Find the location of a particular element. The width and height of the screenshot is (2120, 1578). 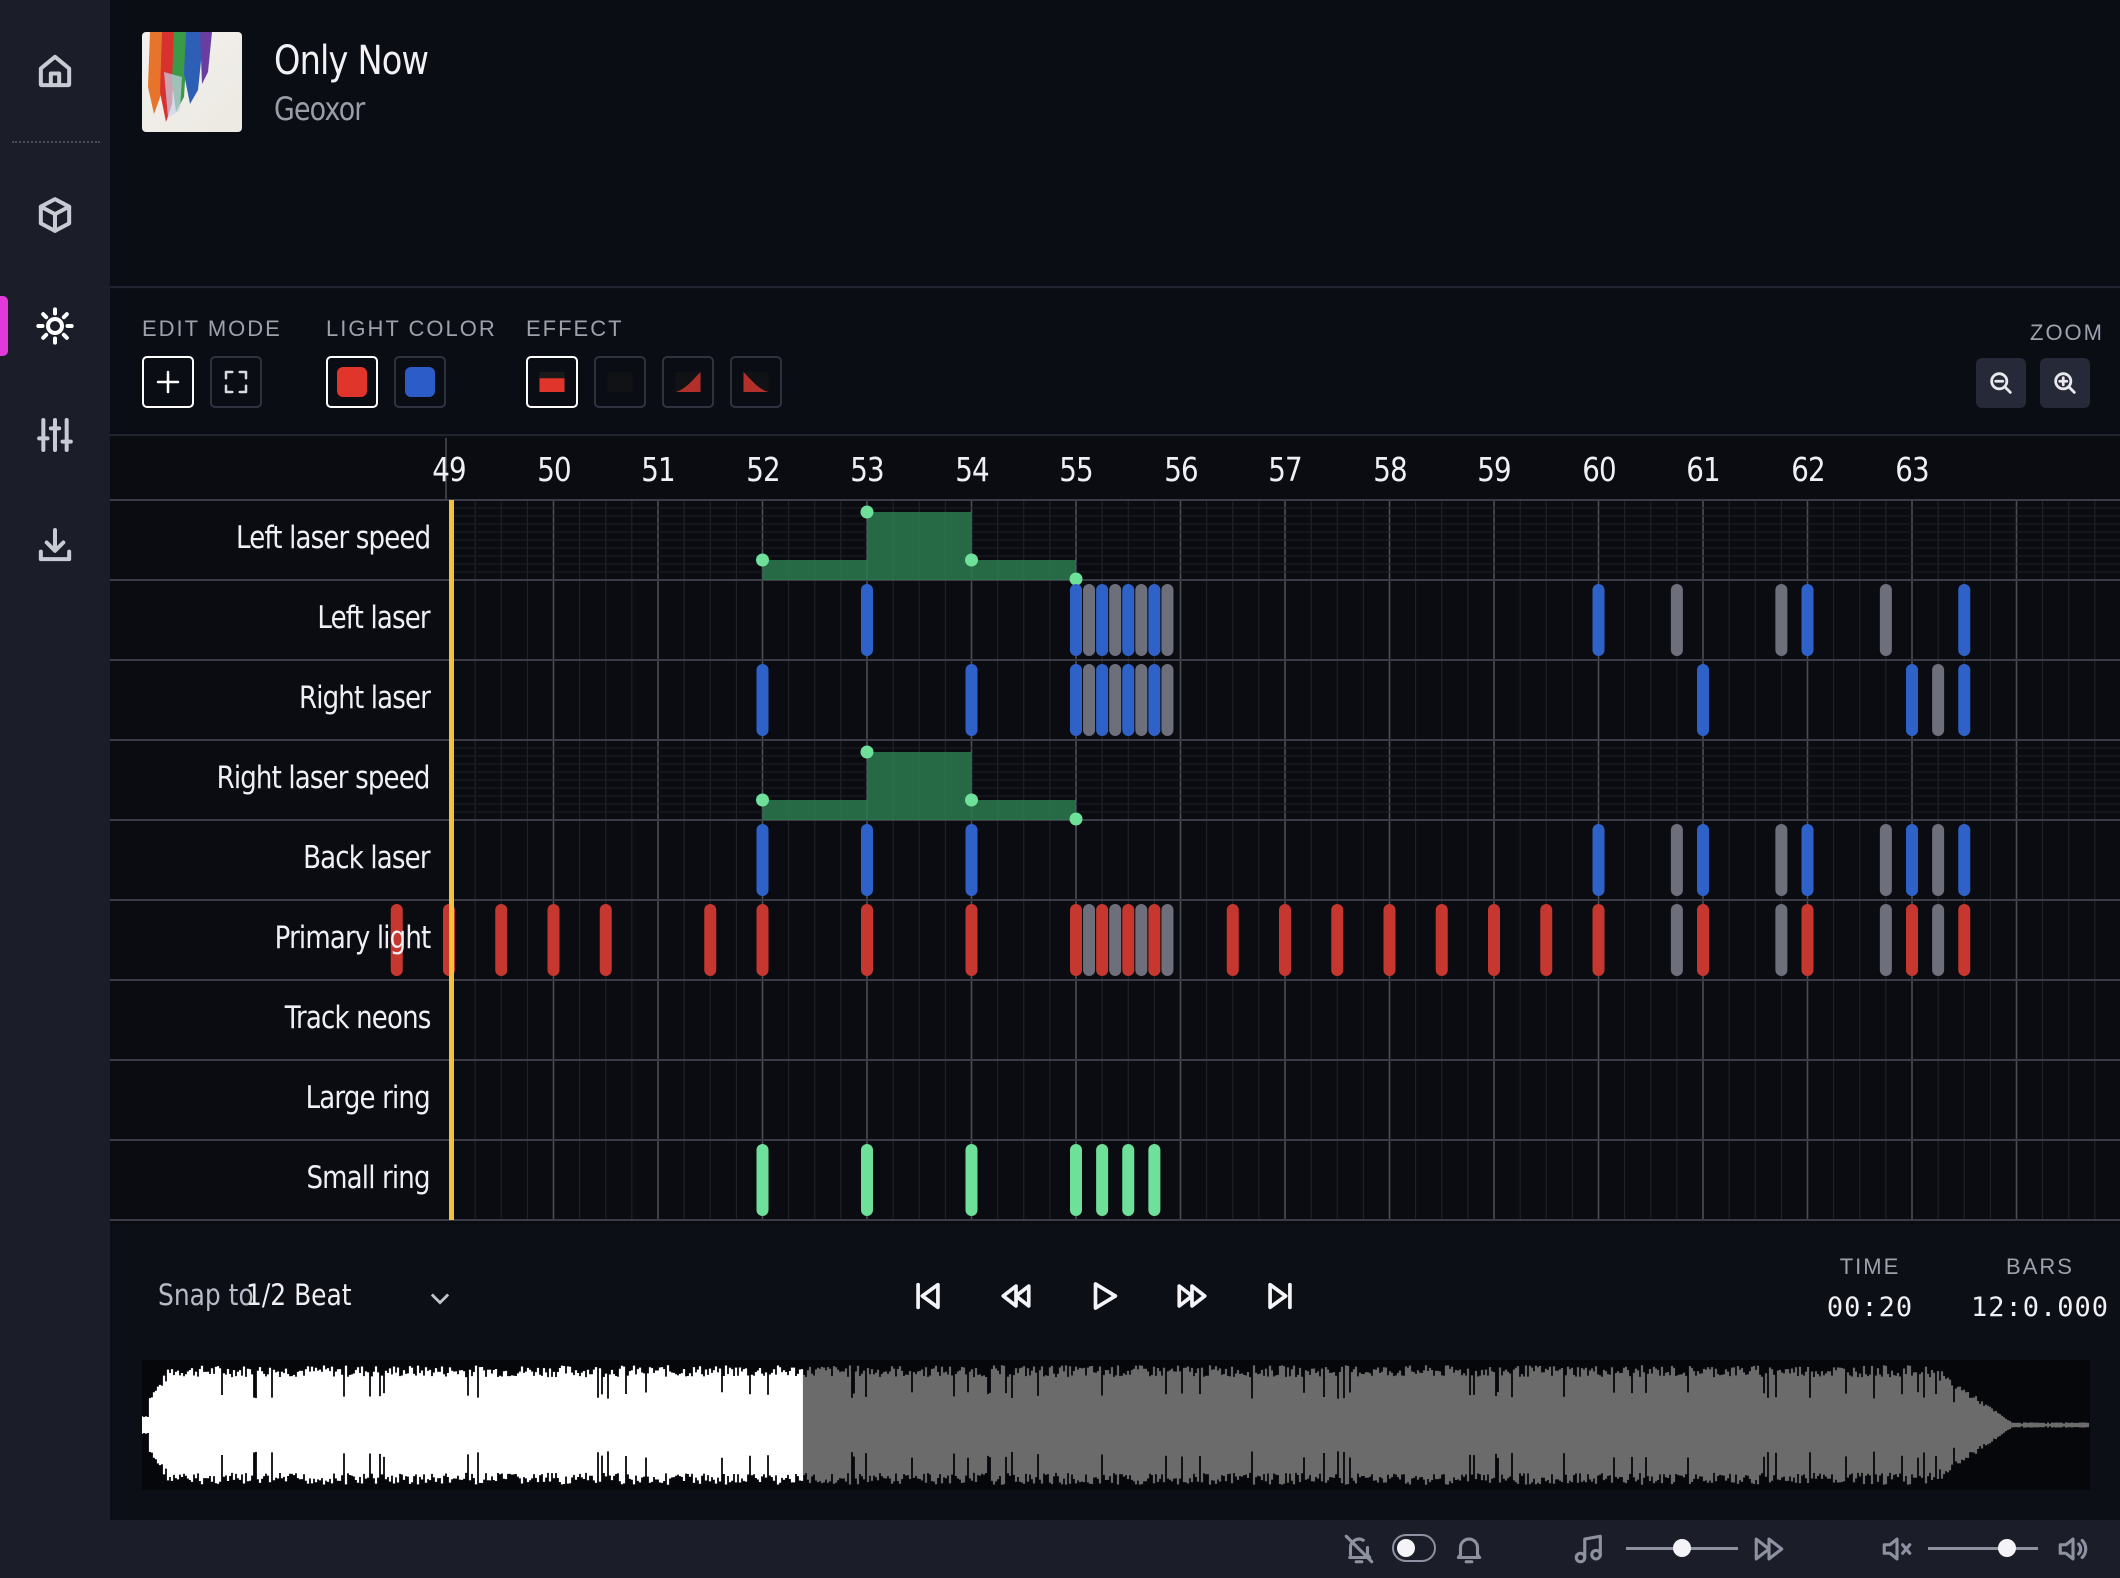

playback-rate-slider is located at coordinates (1682, 1548).